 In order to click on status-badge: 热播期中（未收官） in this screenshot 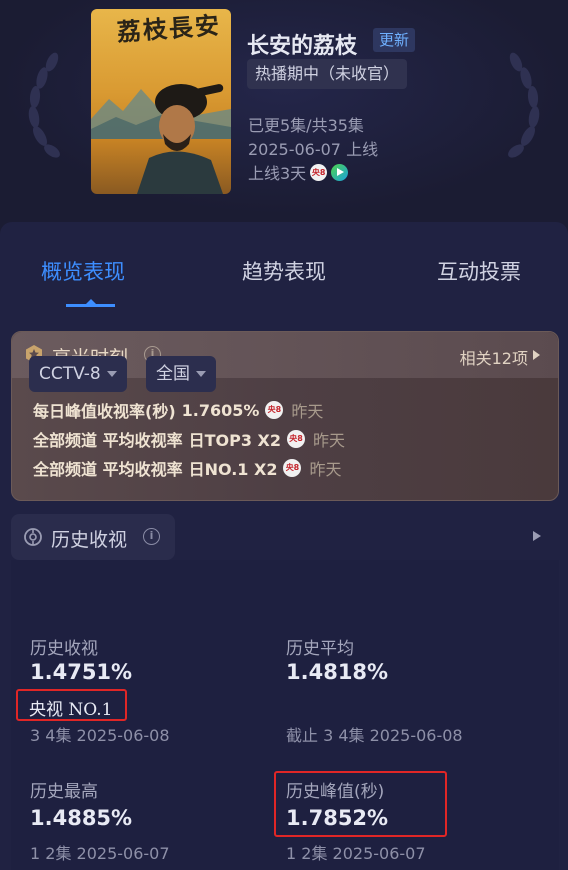, I will do `click(327, 74)`.